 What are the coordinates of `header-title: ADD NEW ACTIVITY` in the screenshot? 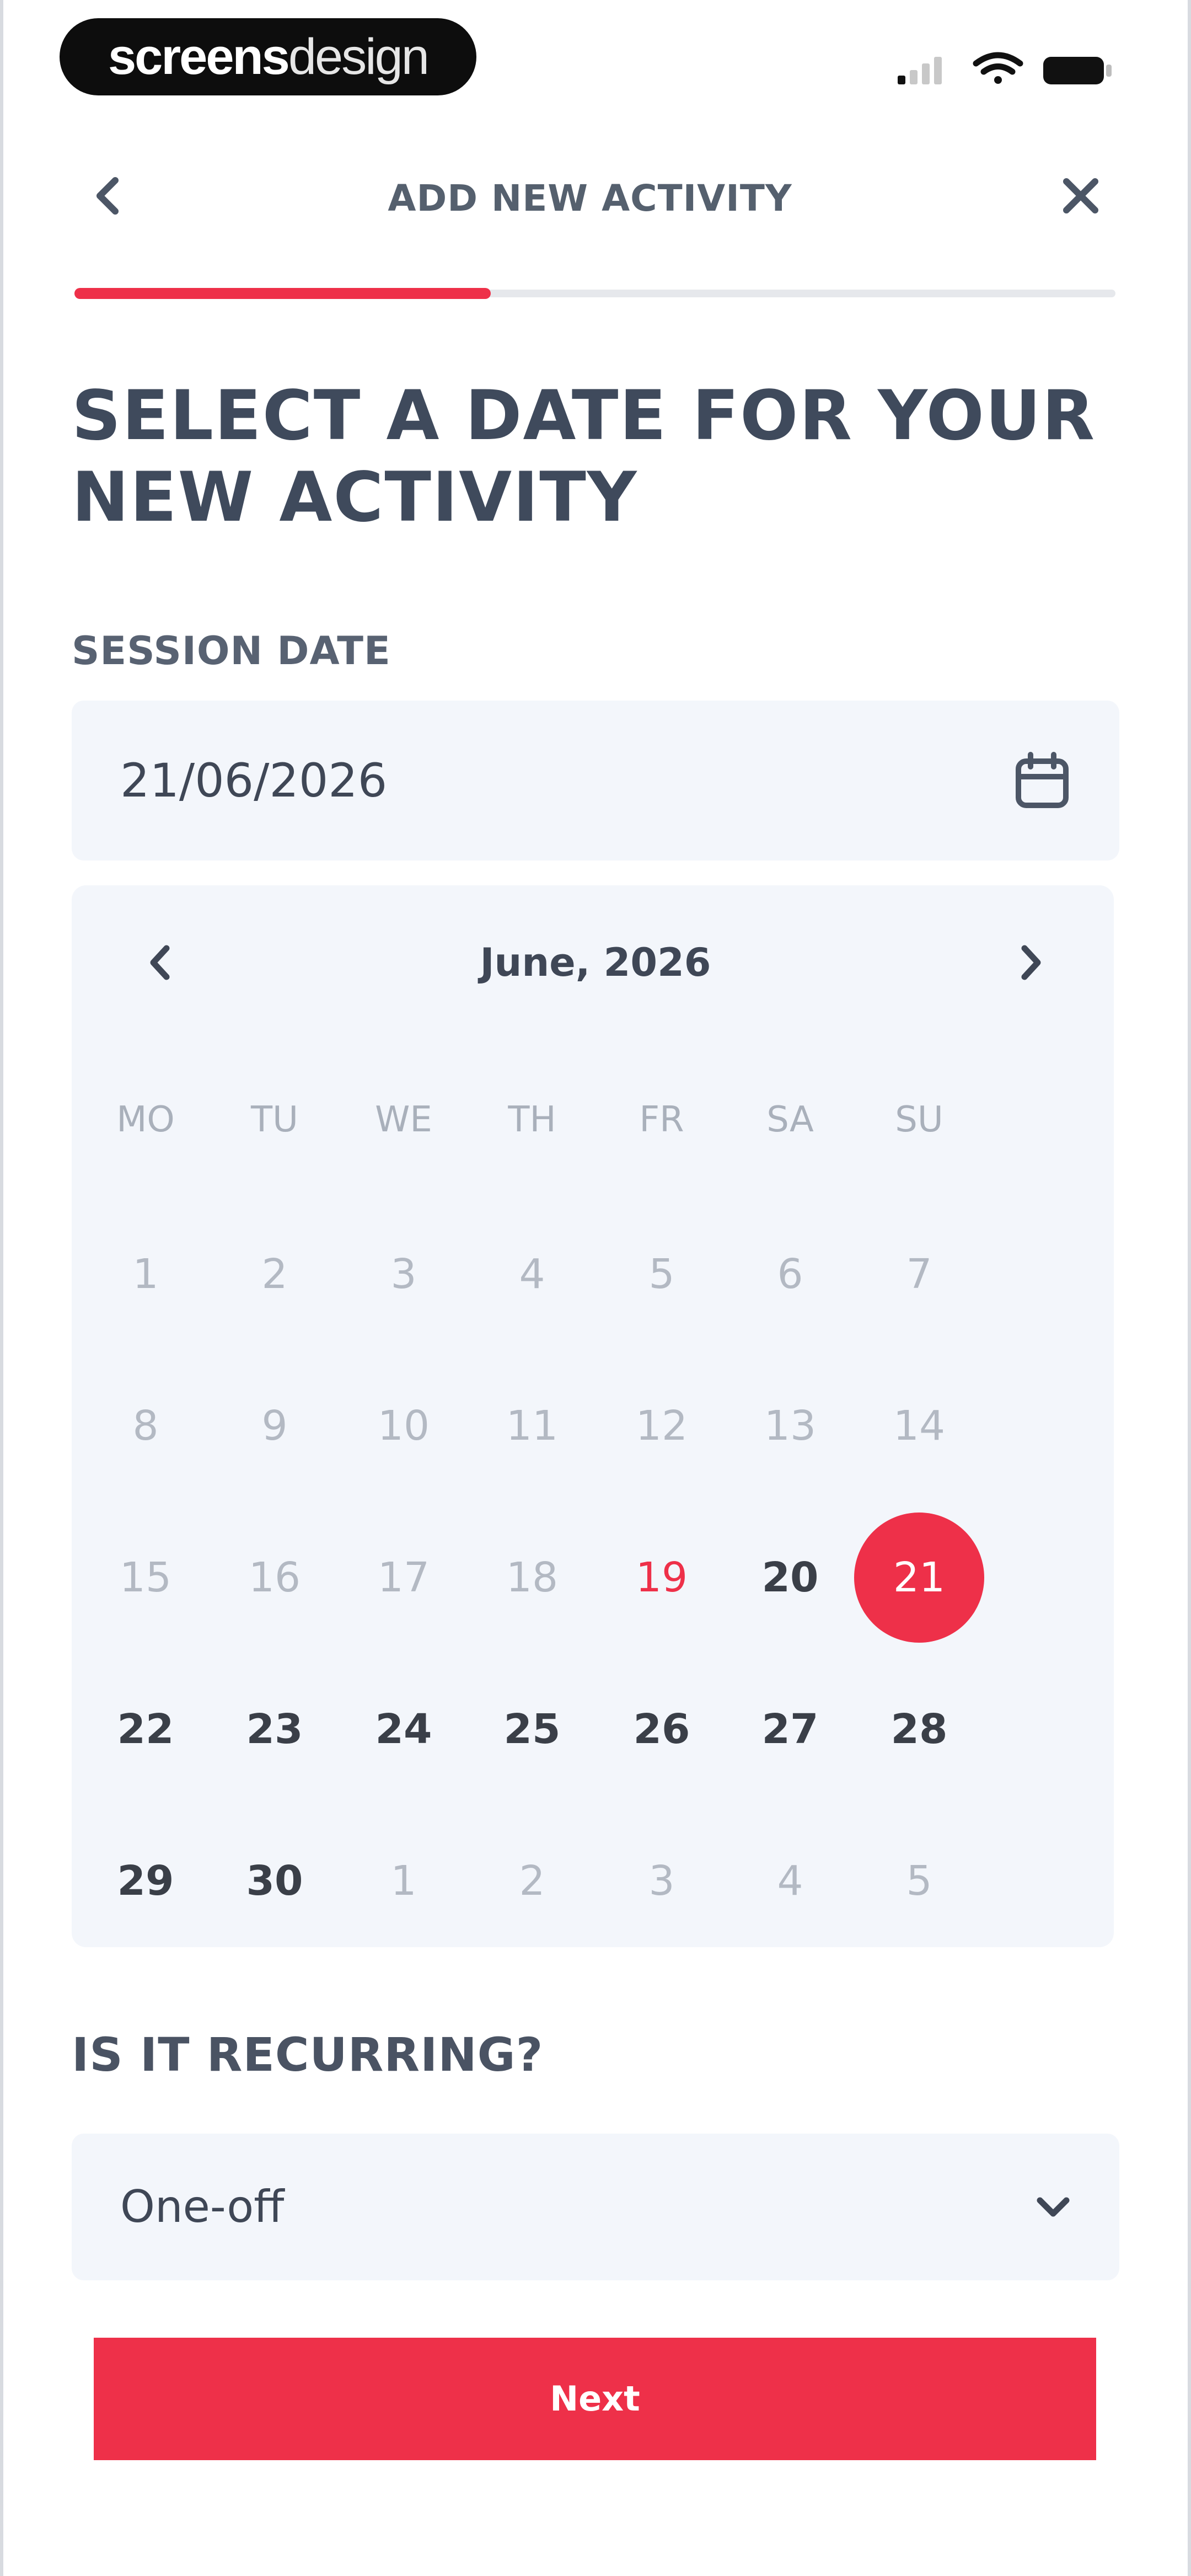 It's located at (590, 198).